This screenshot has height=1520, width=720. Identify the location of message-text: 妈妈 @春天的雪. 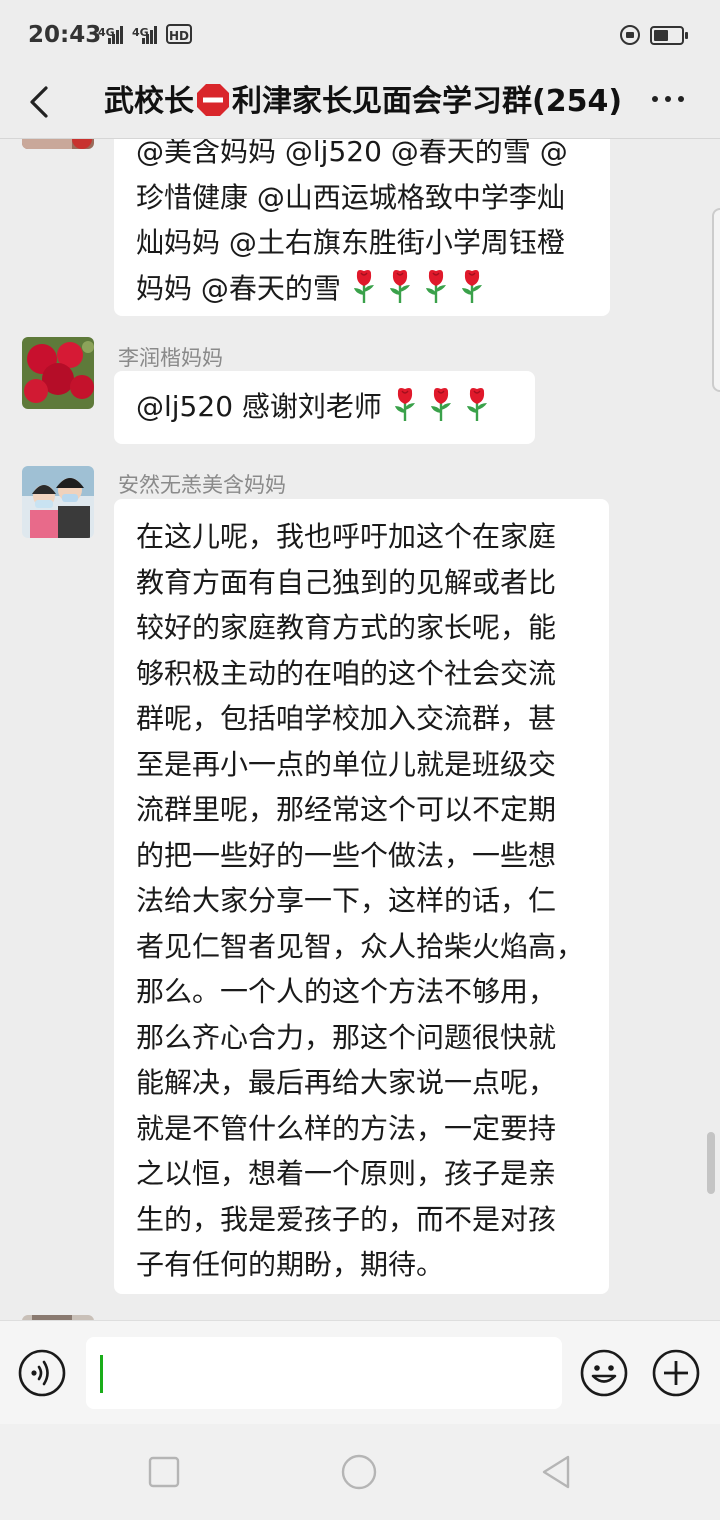
(238, 288).